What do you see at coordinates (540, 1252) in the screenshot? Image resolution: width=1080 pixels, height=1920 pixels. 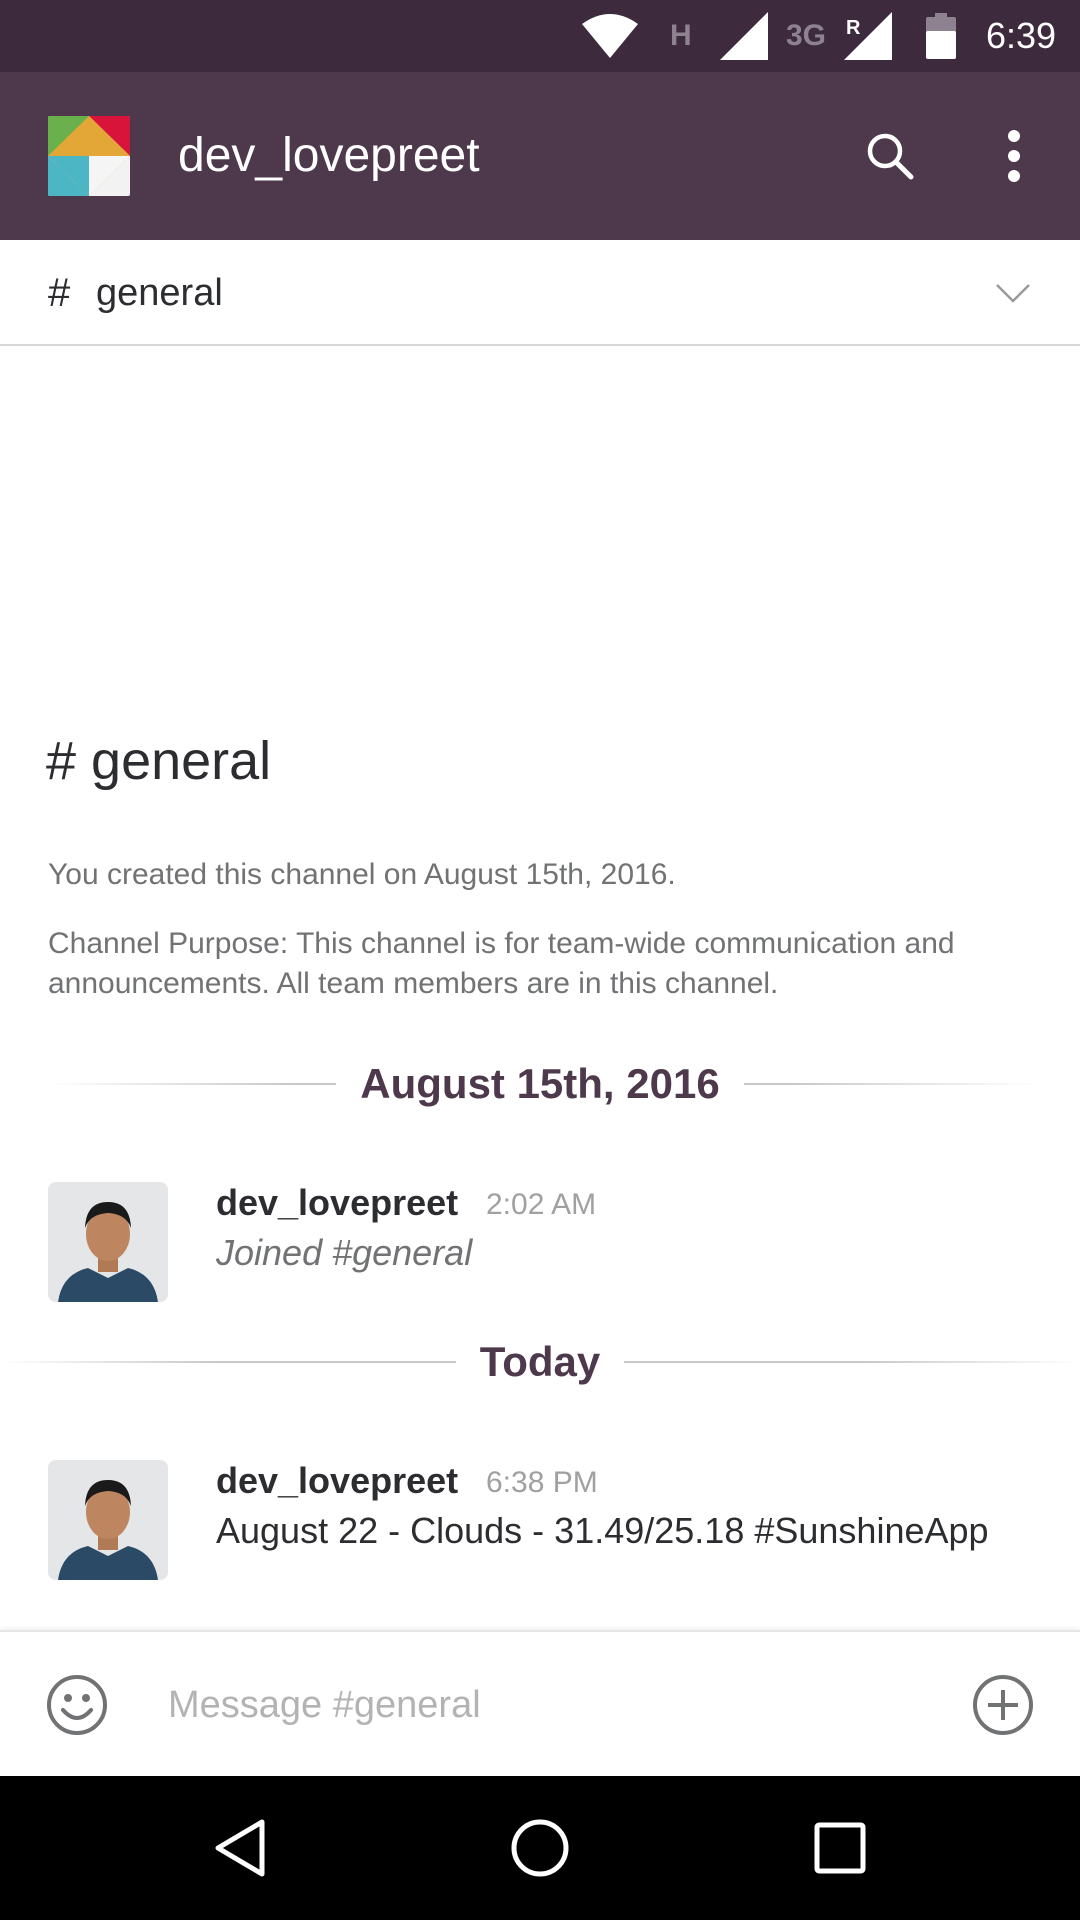 I see `message-item: dev_lovepreet 2:02 AM Joined #general` at bounding box center [540, 1252].